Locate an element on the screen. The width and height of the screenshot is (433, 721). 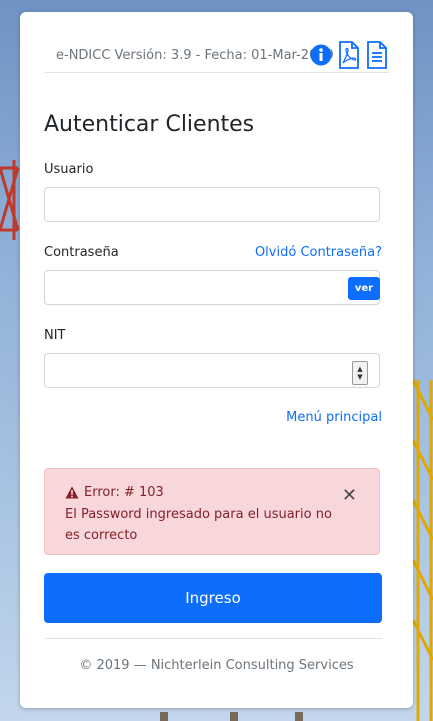
nit-stepper: ▲ ▼ is located at coordinates (360, 373).